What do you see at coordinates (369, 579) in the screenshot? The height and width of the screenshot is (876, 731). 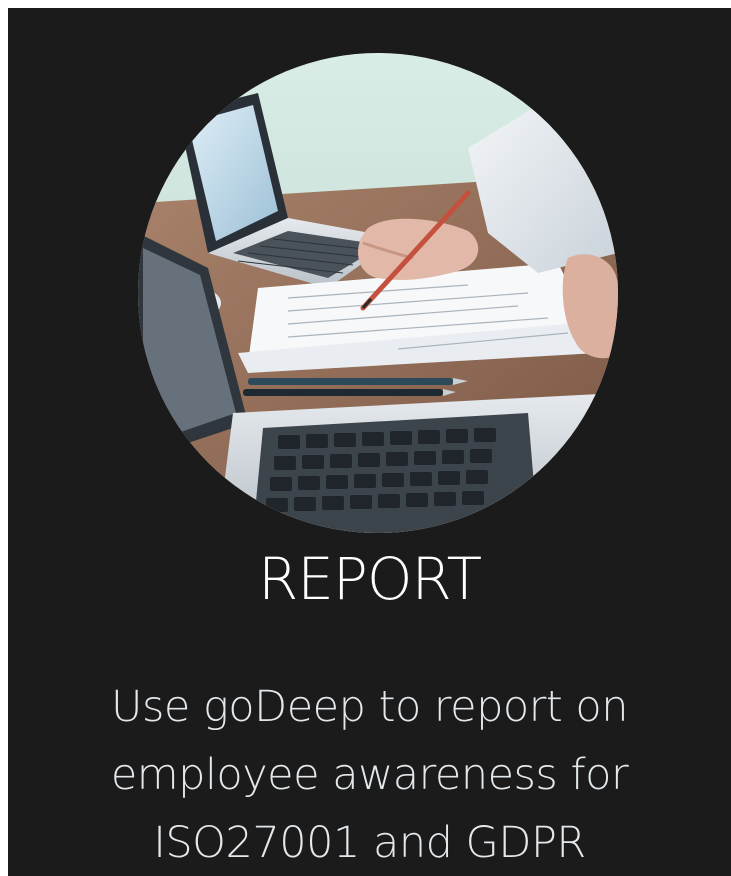 I see `card-title: REPORT` at bounding box center [369, 579].